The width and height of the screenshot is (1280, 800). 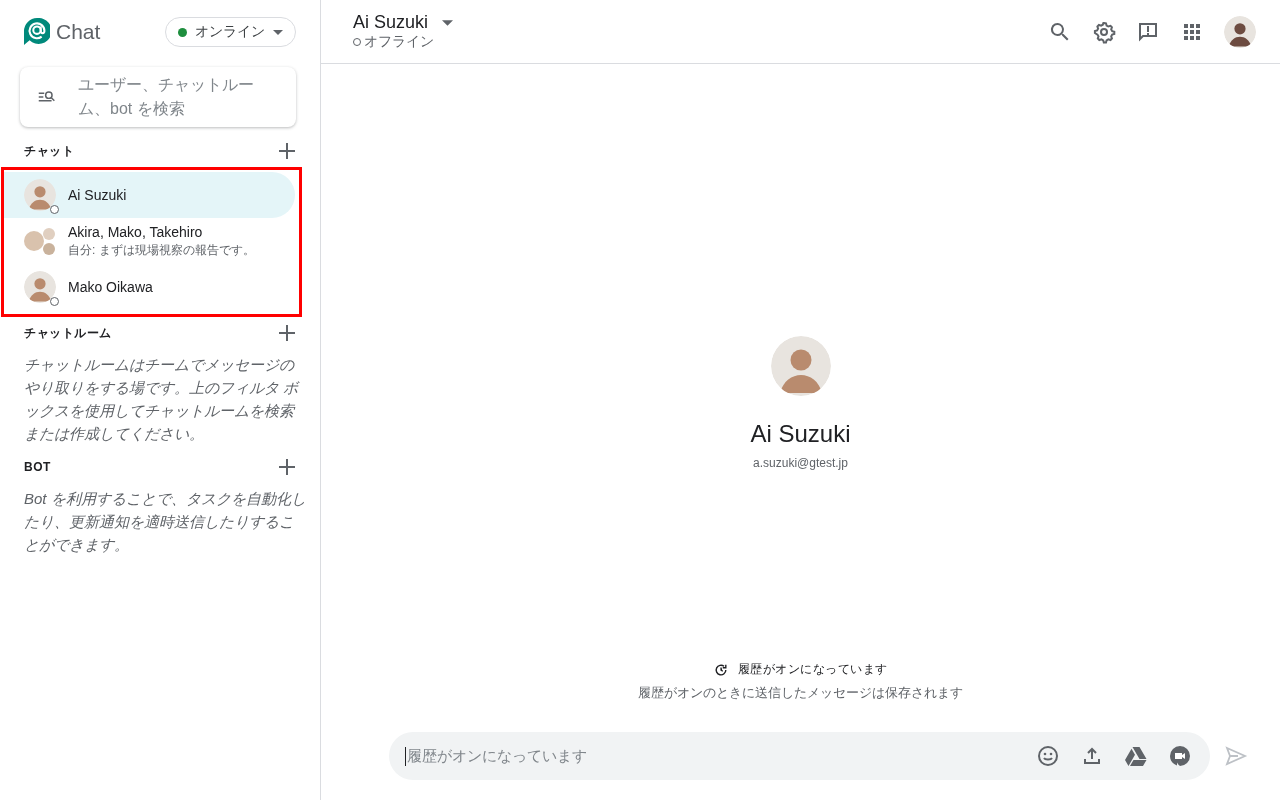 What do you see at coordinates (158, 97) in the screenshot?
I see `search-field: ユーザー、チャットルーム、bot を検索` at bounding box center [158, 97].